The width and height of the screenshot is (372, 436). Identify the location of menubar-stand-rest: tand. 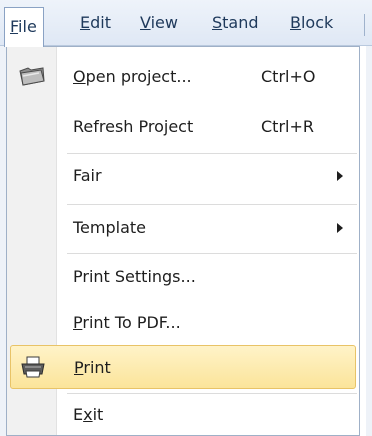
(240, 22).